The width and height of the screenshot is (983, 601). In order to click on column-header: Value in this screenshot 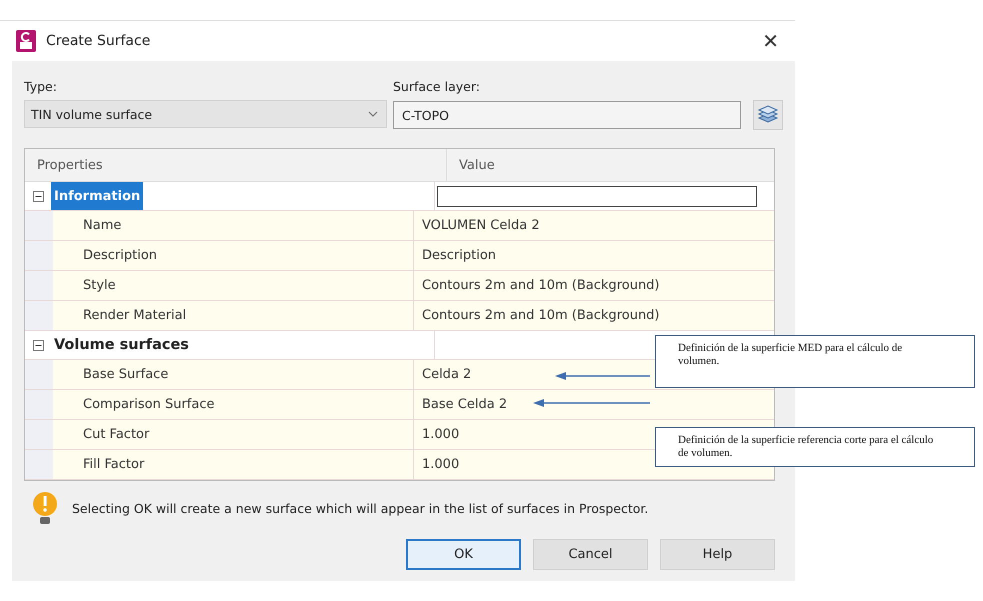, I will do `click(476, 165)`.